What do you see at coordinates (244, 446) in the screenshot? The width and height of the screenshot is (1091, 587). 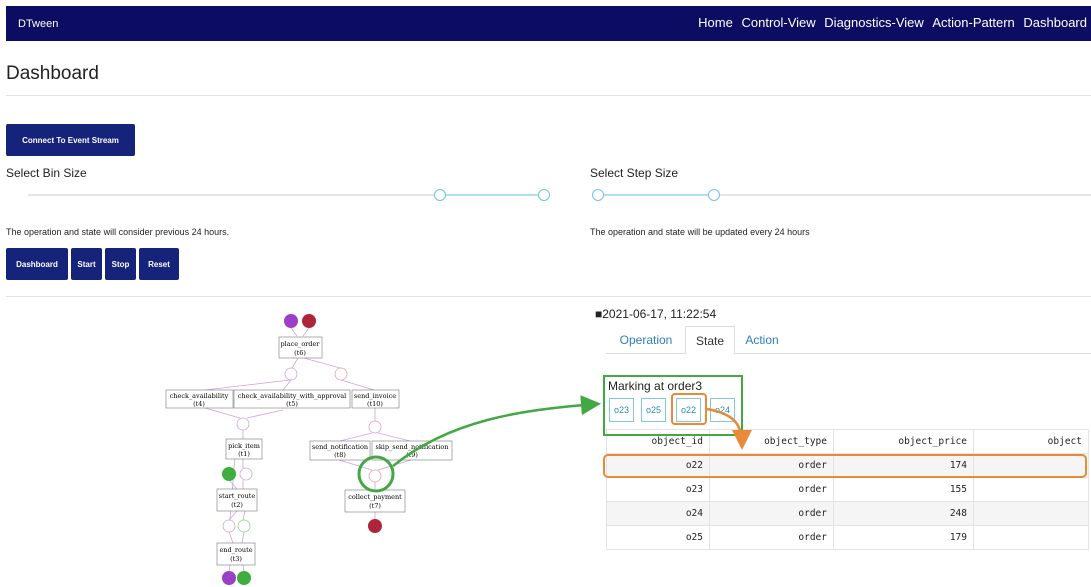 I see `svg-text: pick_item` at bounding box center [244, 446].